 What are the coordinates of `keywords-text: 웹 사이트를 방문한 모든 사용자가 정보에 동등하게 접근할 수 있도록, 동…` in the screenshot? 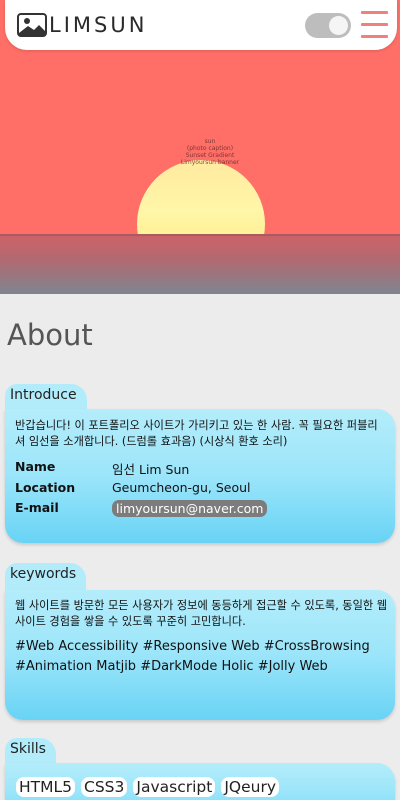 It's located at (201, 613).